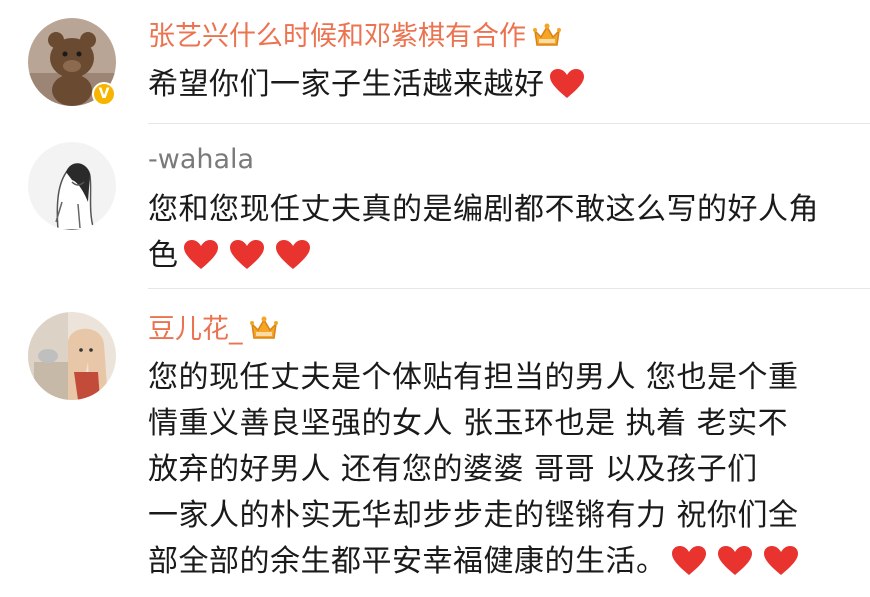  I want to click on comment-text: 您和您现任丈夫真的是编剧都不敢这么写的好人角 色, so click(498, 236).